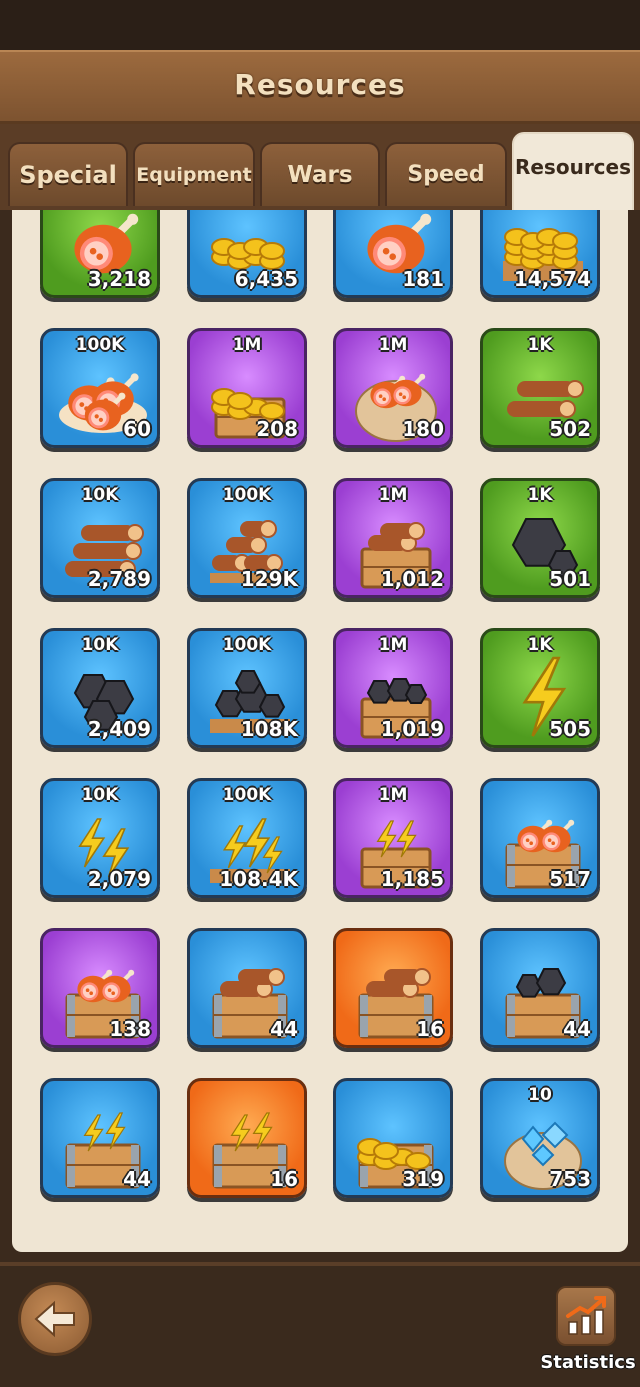 The height and width of the screenshot is (1387, 640). I want to click on tab-speed-up: Speed Up, so click(446, 195).